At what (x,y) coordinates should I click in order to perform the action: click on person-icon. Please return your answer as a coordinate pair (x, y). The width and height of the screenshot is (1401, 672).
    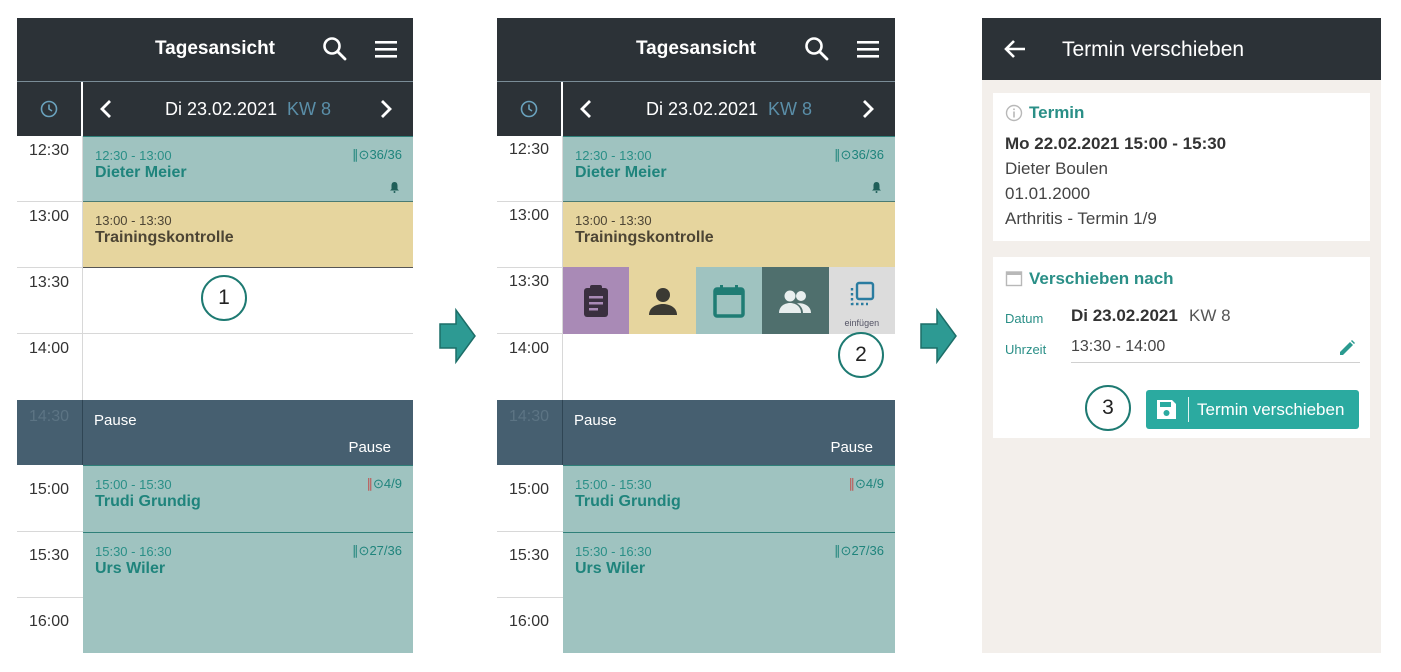
    Looking at the image, I should click on (662, 301).